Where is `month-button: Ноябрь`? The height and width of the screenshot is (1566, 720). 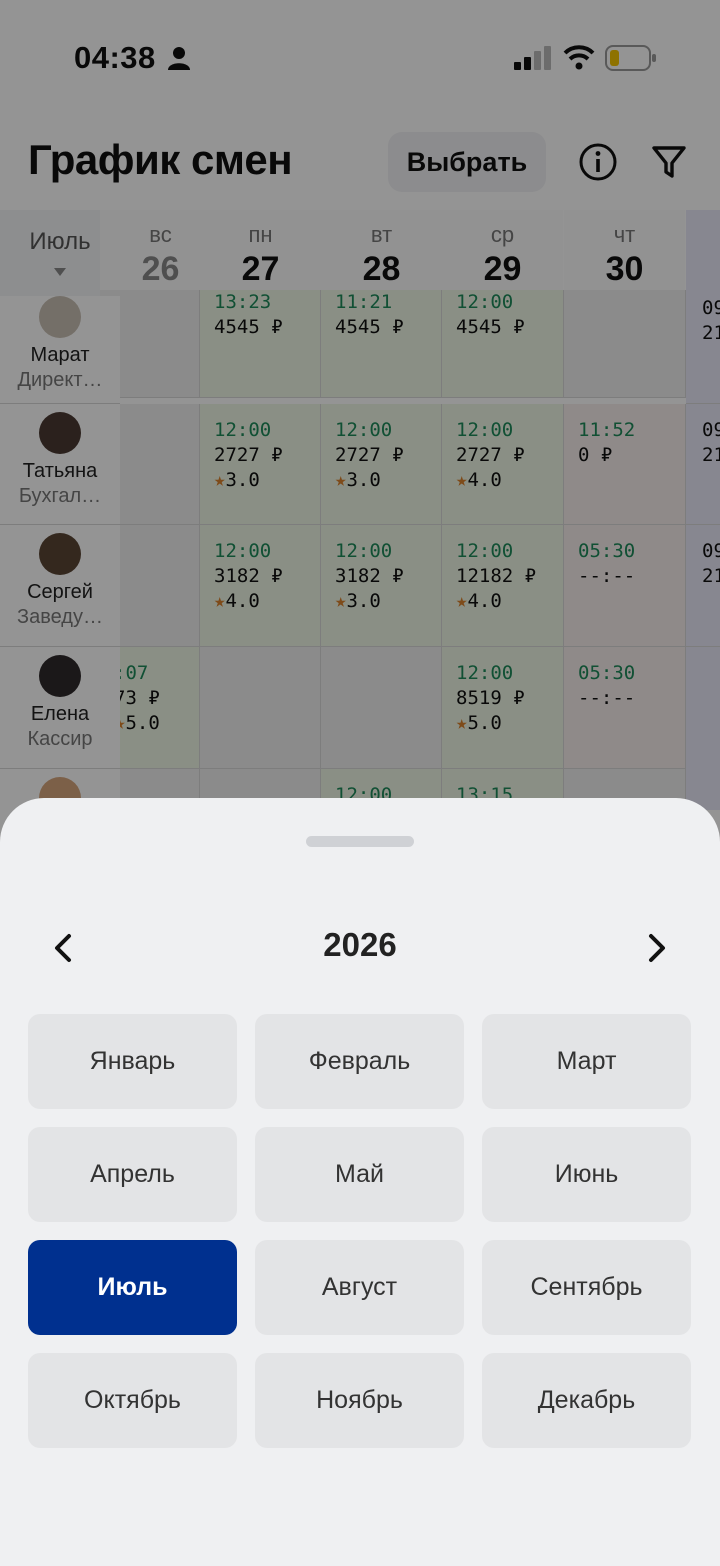 month-button: Ноябрь is located at coordinates (359, 1400).